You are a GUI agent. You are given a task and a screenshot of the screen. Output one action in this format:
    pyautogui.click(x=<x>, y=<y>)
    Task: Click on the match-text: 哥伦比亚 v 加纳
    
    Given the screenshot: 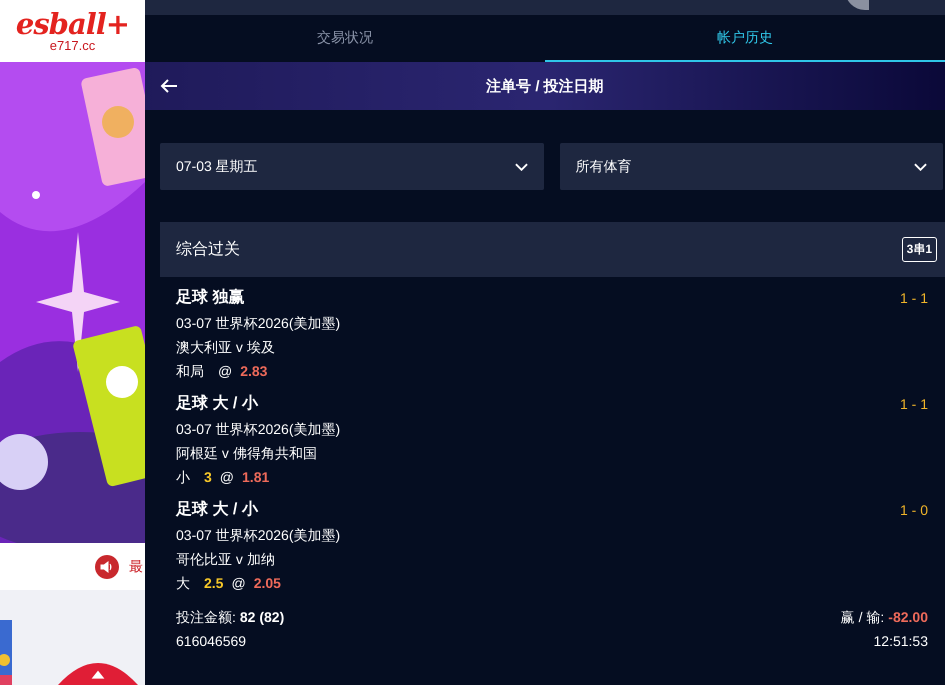 What is the action you would take?
    pyautogui.click(x=226, y=559)
    